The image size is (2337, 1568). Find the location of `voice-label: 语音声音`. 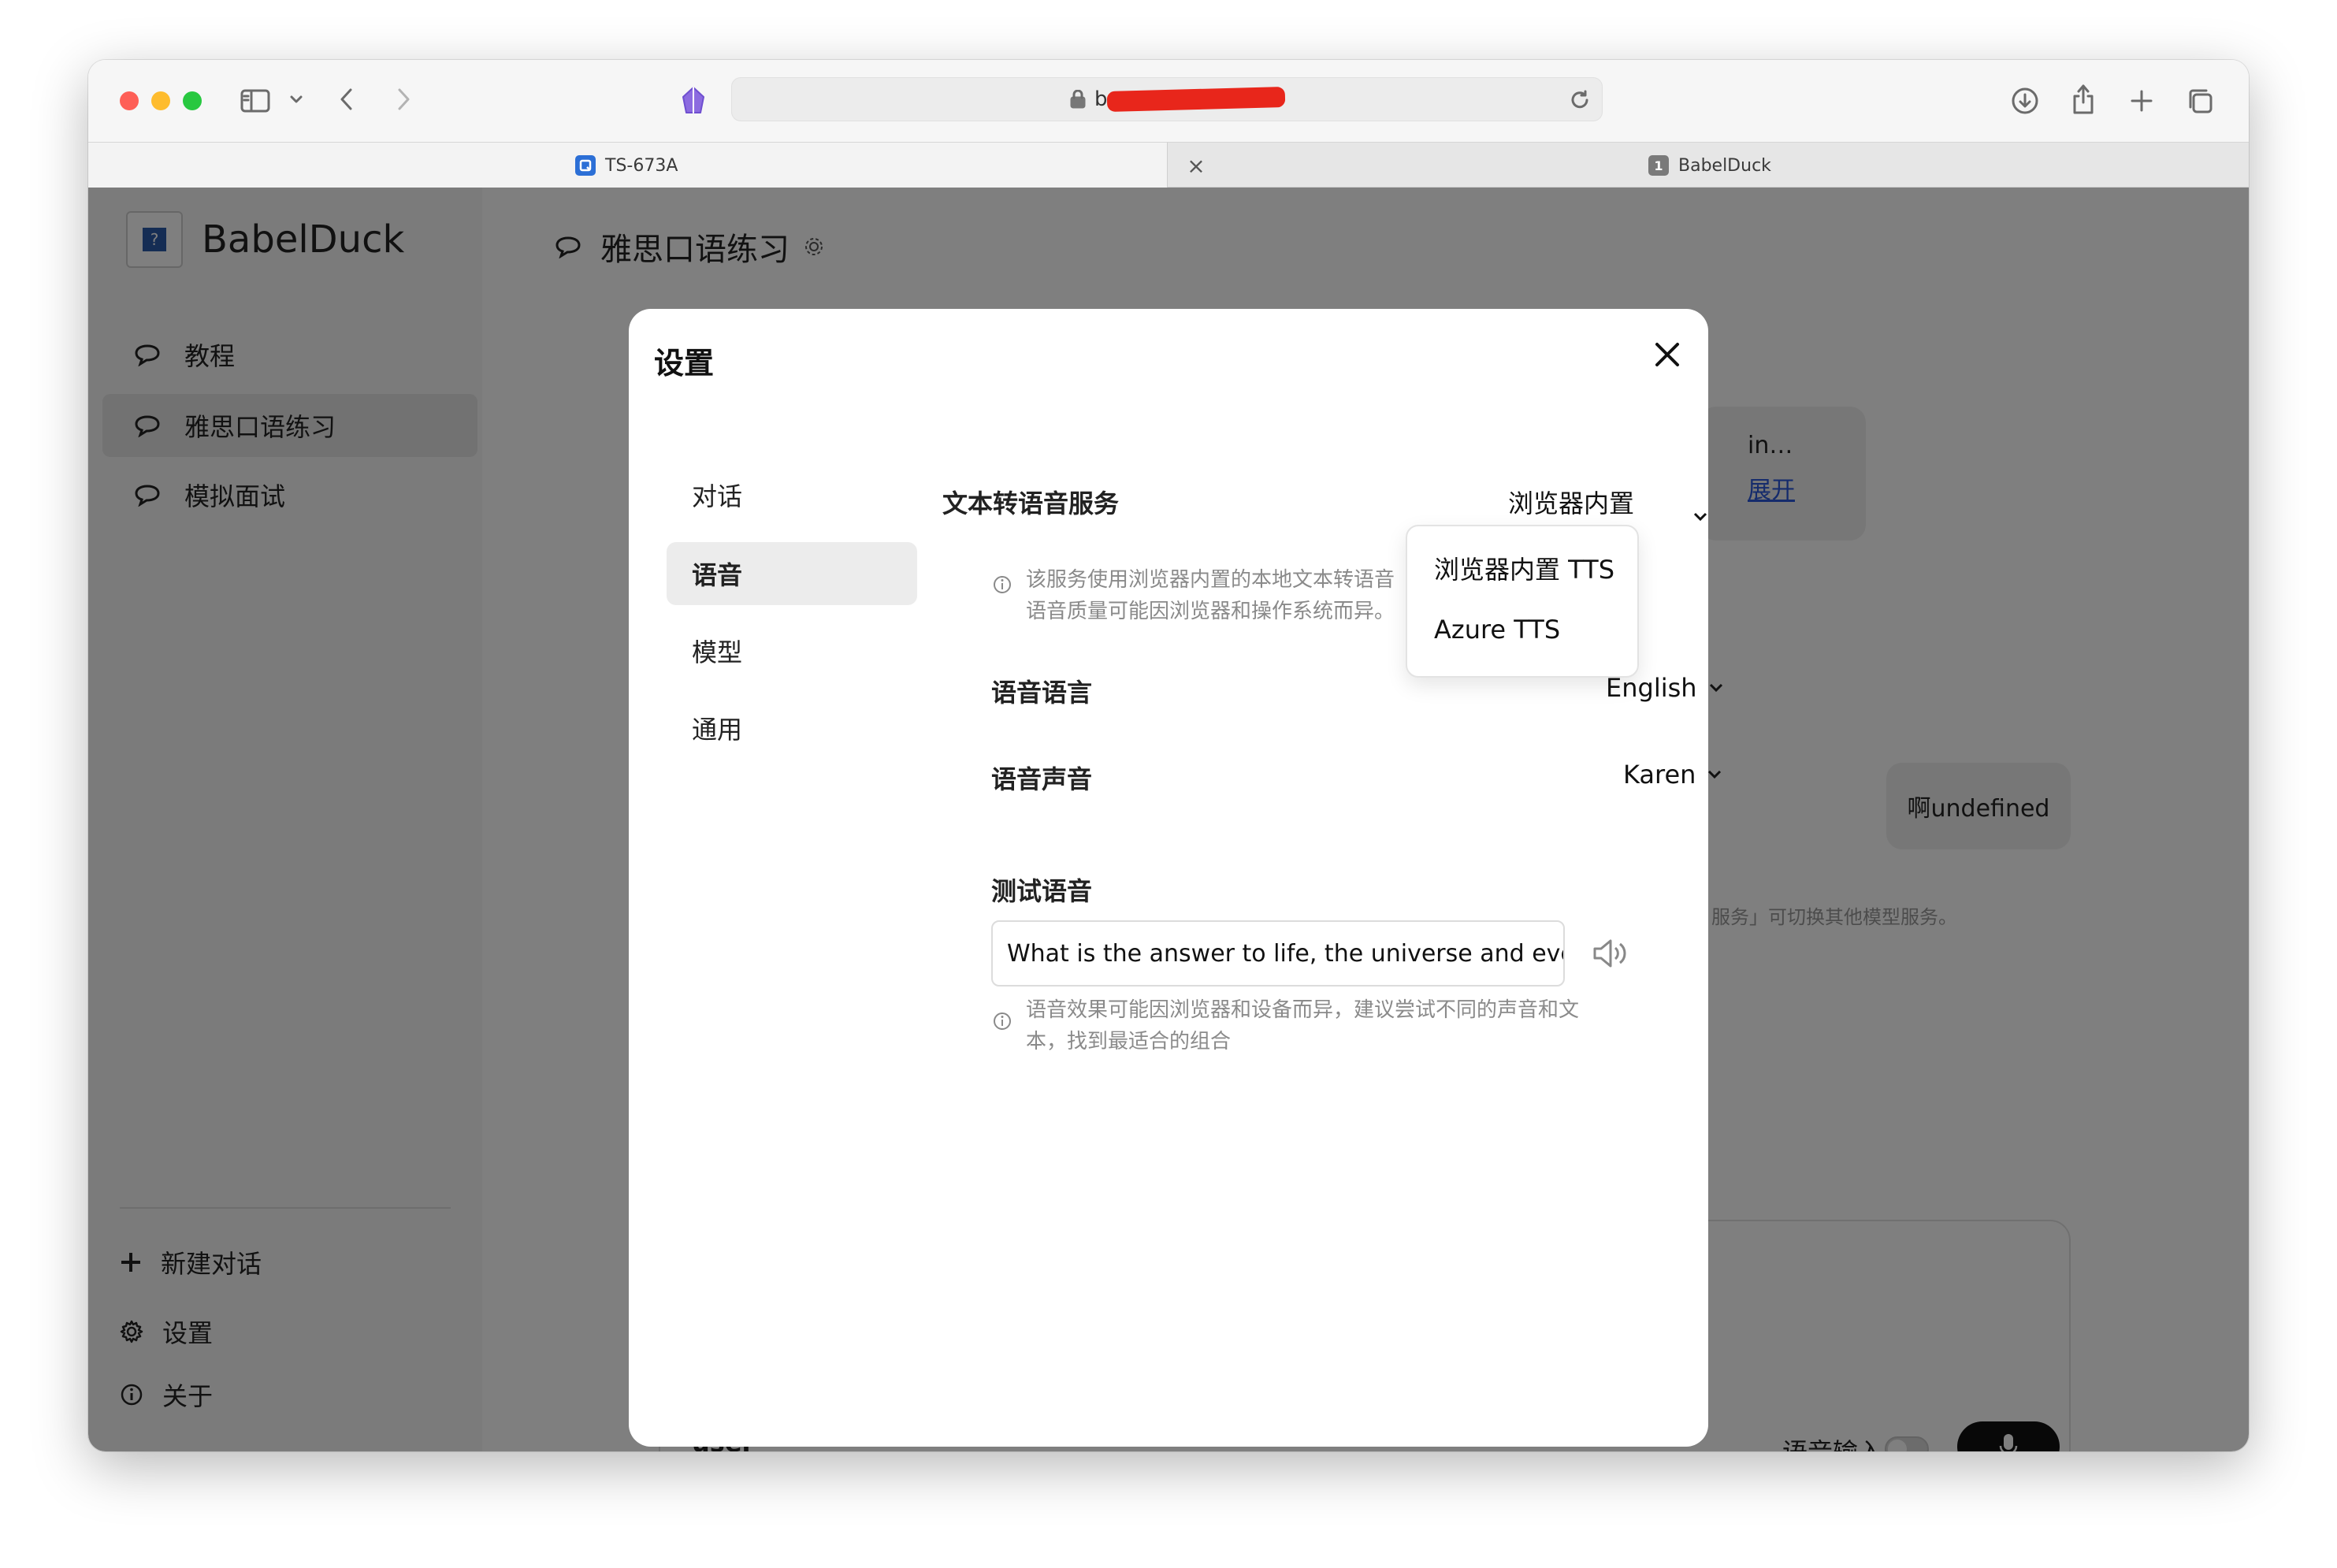

voice-label: 语音声音 is located at coordinates (1042, 779).